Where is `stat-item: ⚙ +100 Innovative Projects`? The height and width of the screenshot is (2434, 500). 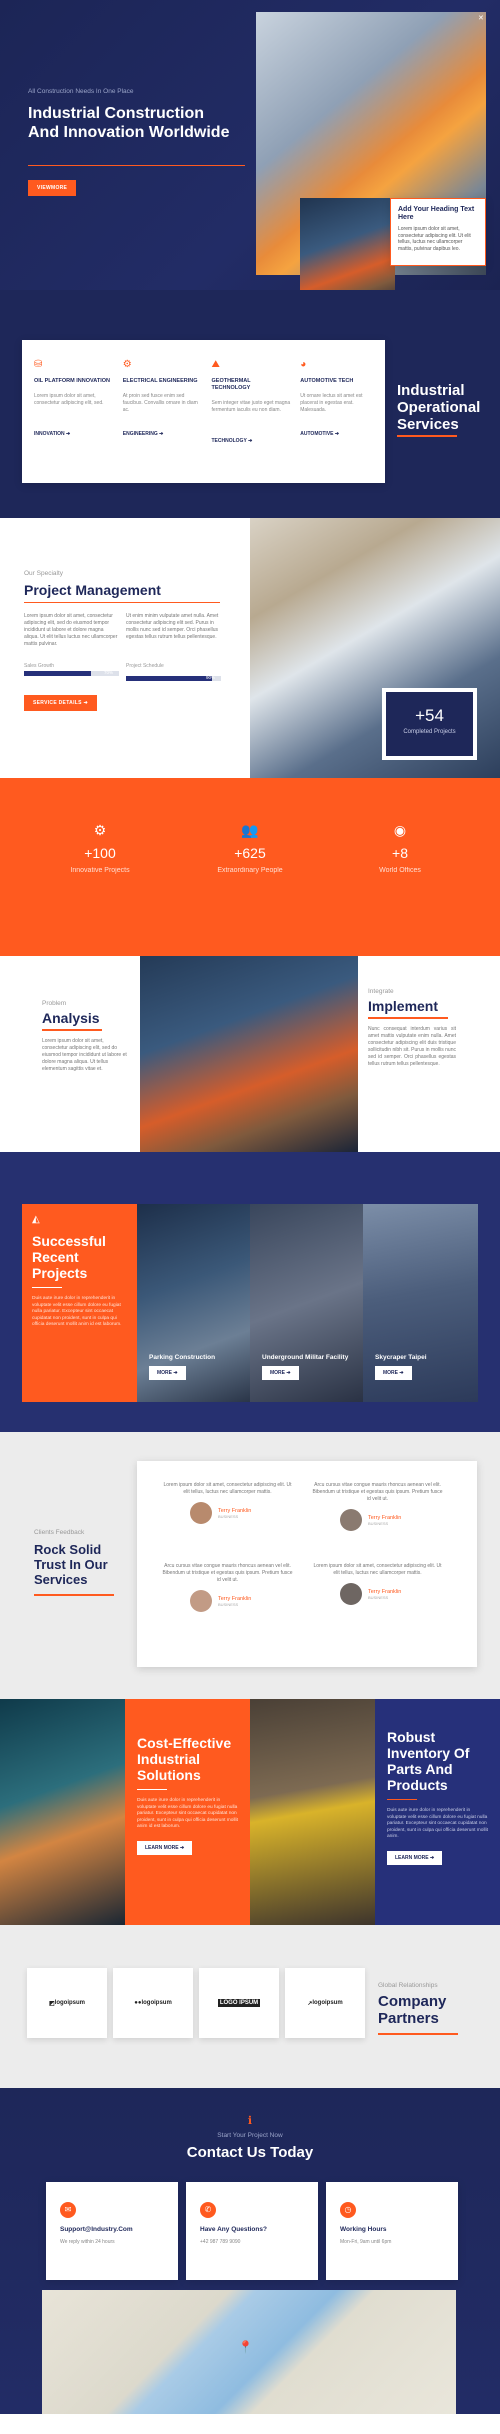 stat-item: ⚙ +100 Innovative Projects is located at coordinates (100, 848).